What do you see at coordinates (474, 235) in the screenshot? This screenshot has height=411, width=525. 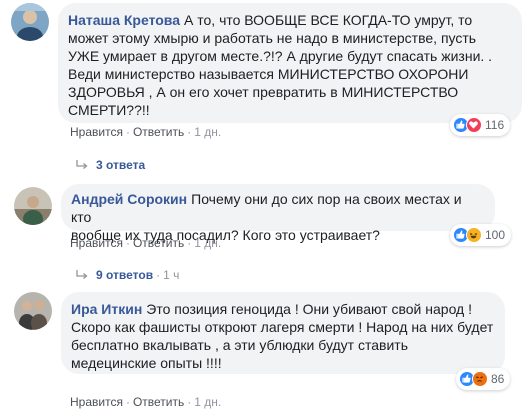 I see `haha-icon` at bounding box center [474, 235].